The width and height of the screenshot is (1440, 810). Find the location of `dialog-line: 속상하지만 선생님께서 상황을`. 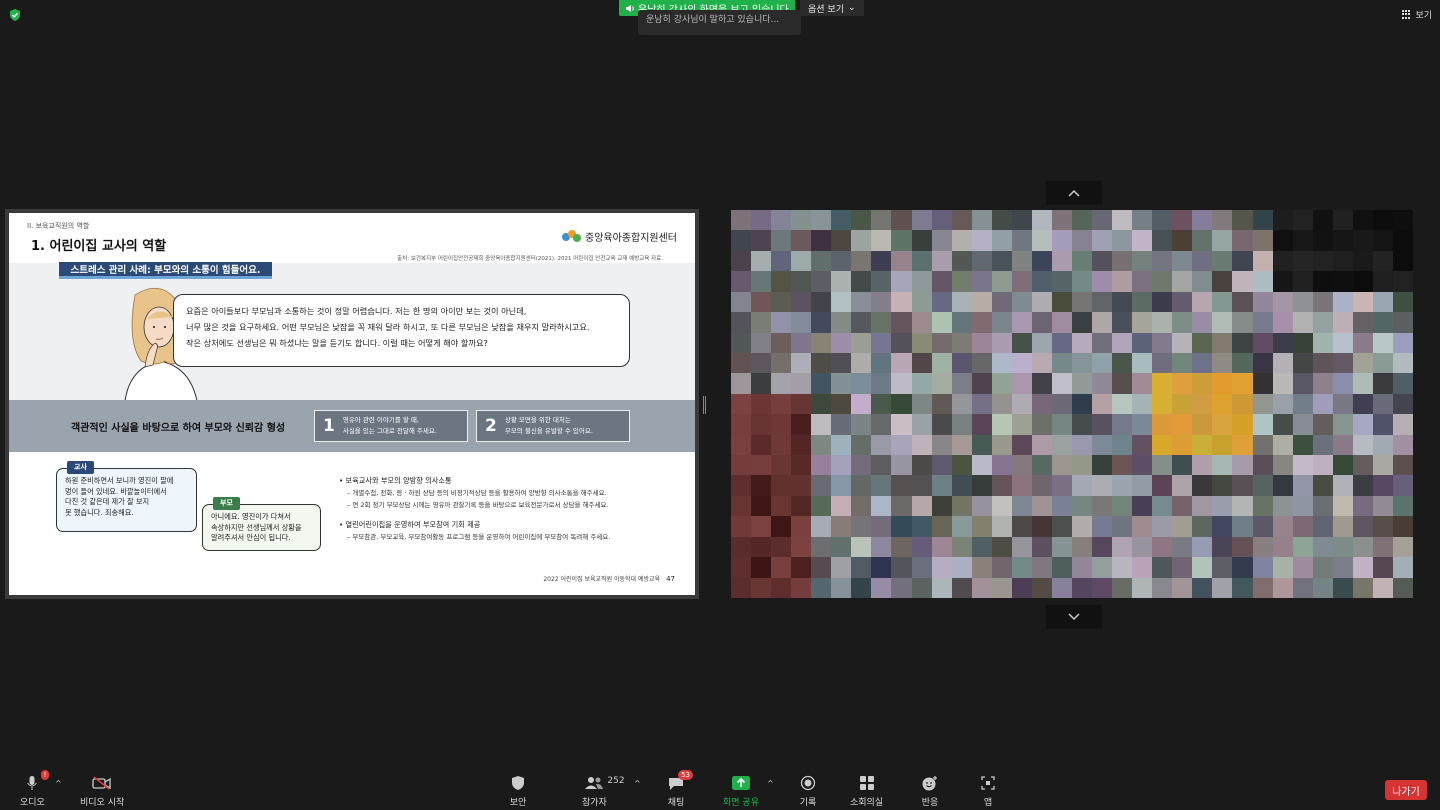

dialog-line: 속상하지만 선생님께서 상황을 is located at coordinates (256, 527).